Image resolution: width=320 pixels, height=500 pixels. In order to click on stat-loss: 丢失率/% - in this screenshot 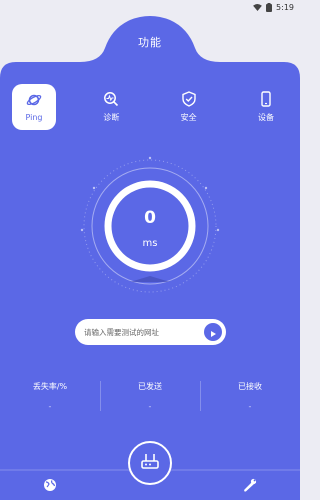, I will do `click(50, 396)`.